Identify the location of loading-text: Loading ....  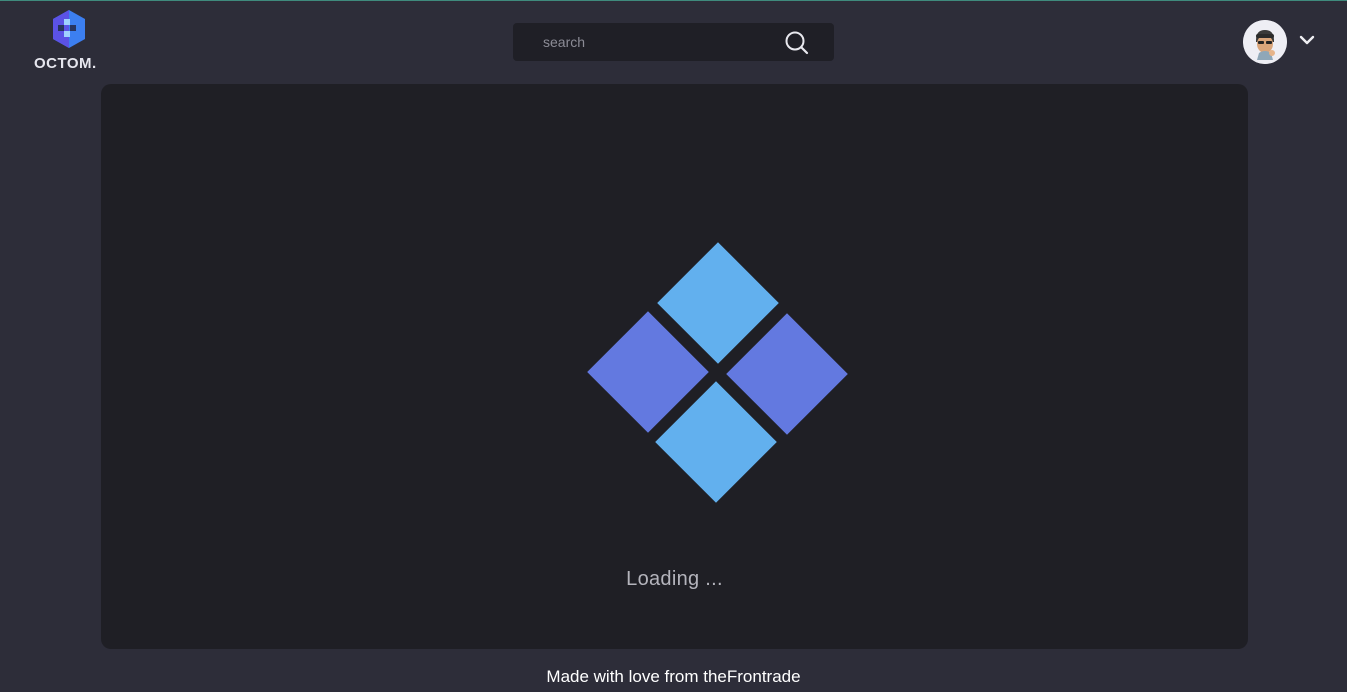
(674, 579).